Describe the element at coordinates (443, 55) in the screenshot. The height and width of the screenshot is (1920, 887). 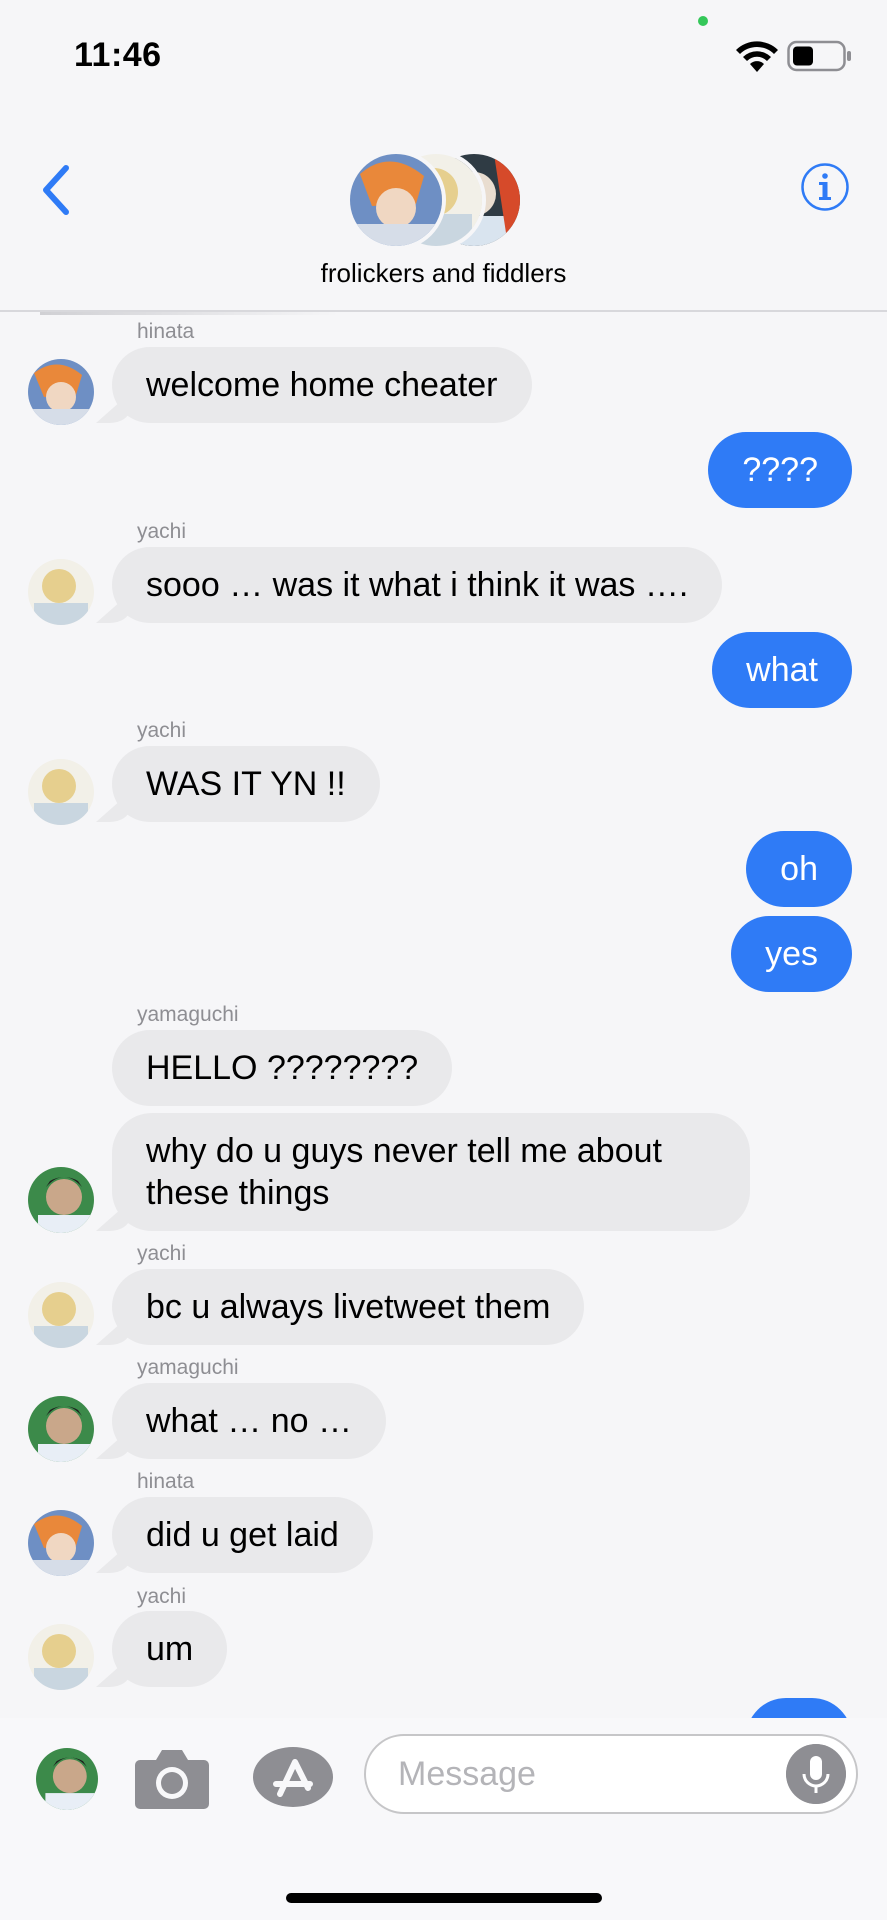
I see `status-bar: 11:46` at that location.